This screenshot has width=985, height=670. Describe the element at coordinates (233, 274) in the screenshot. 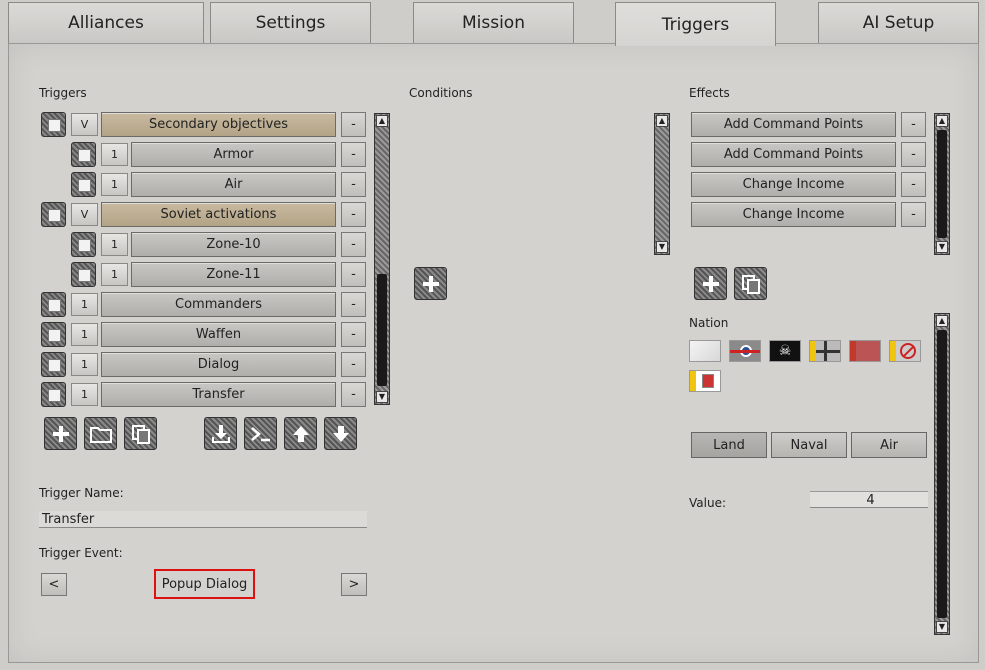

I see `trigger-row: Zone-11` at that location.